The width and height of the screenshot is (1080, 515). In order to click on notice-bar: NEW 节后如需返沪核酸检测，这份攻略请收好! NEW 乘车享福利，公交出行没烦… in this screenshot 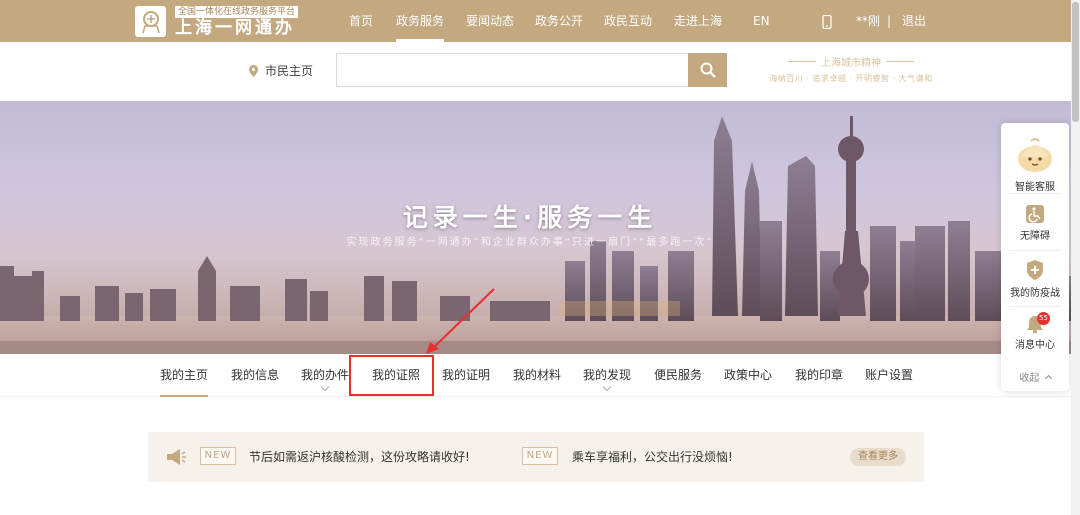, I will do `click(536, 457)`.